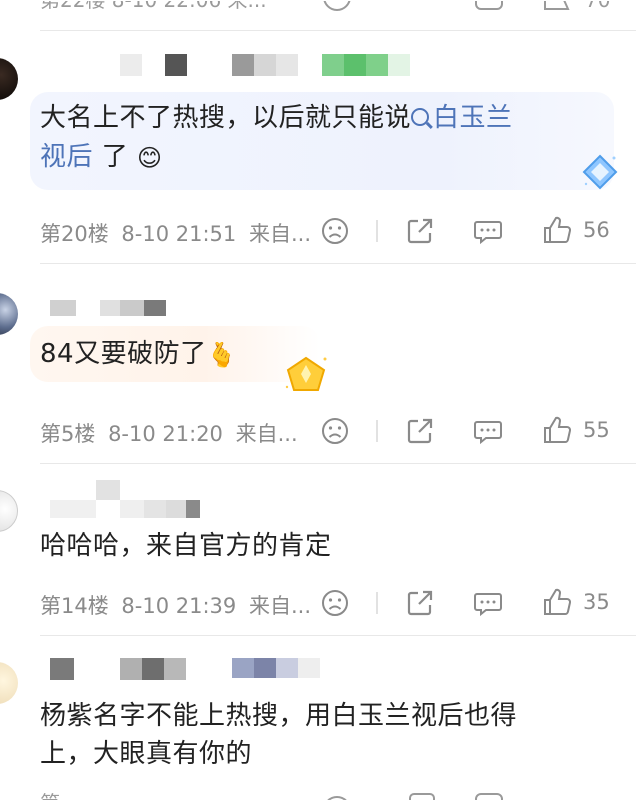  I want to click on like-count: 56, so click(596, 230).